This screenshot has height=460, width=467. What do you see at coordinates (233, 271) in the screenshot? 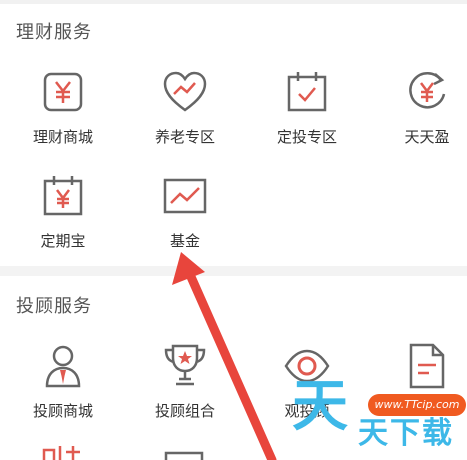
I see `section-divider` at bounding box center [233, 271].